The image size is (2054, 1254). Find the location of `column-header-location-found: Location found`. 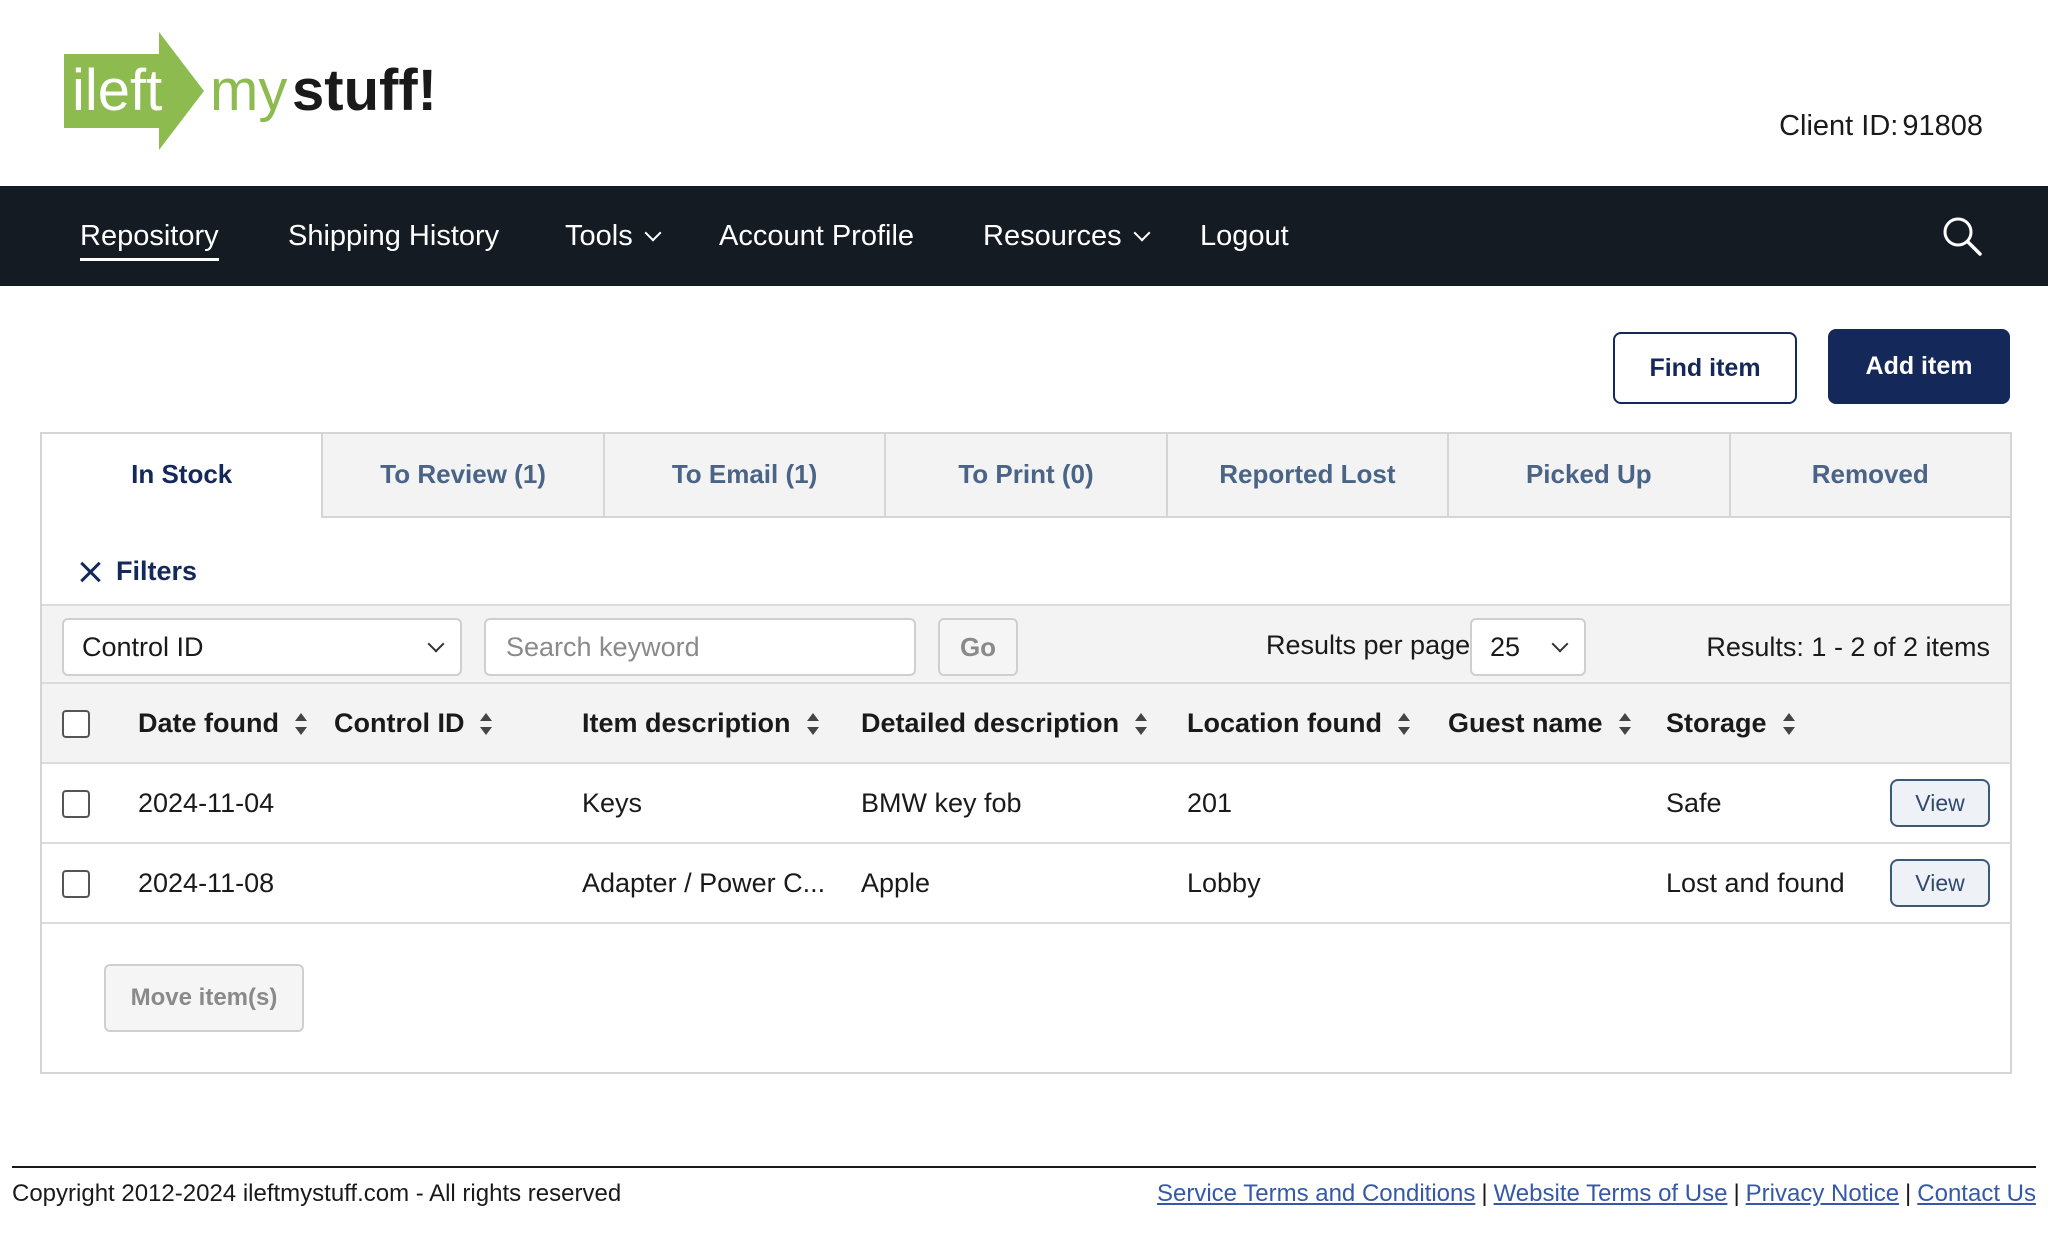

column-header-location-found: Location found is located at coordinates (1298, 723).